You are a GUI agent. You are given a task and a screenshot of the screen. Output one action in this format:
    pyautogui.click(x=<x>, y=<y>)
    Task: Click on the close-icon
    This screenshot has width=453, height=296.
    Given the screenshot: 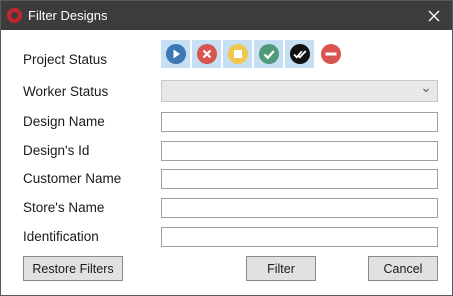 What is the action you would take?
    pyautogui.click(x=434, y=15)
    